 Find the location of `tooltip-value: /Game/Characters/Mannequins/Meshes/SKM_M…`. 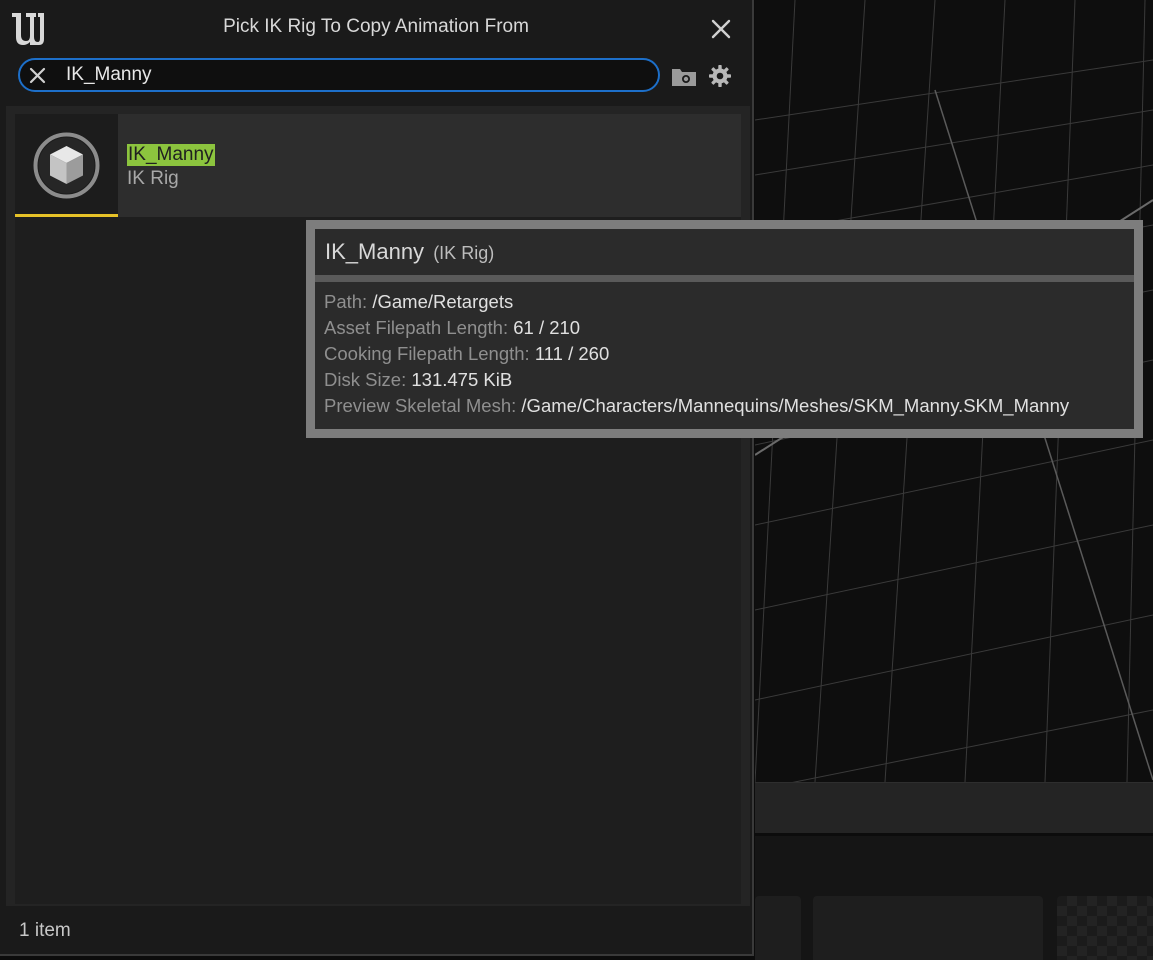

tooltip-value: /Game/Characters/Mannequins/Meshes/SKM_M… is located at coordinates (795, 405).